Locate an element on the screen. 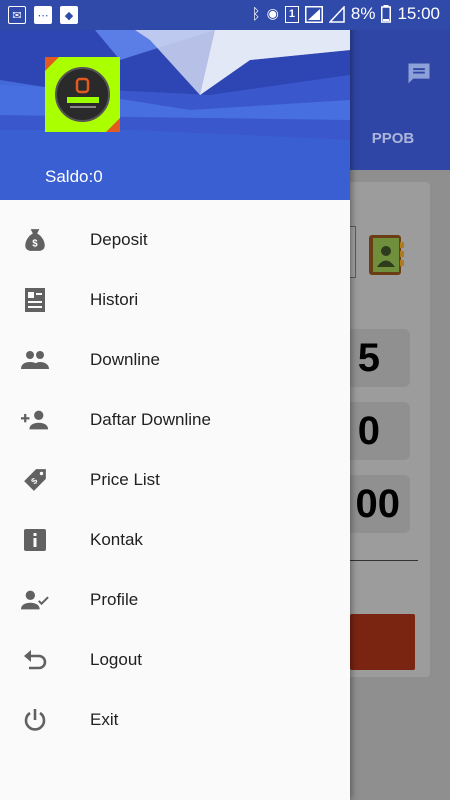  battery-level: 8% is located at coordinates (363, 13).